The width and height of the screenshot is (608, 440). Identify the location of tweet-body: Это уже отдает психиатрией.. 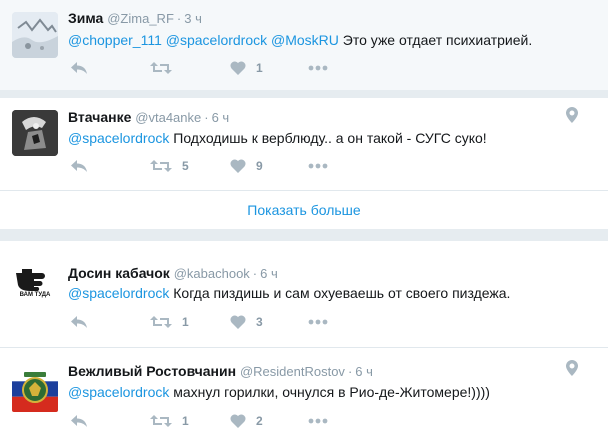
(435, 40).